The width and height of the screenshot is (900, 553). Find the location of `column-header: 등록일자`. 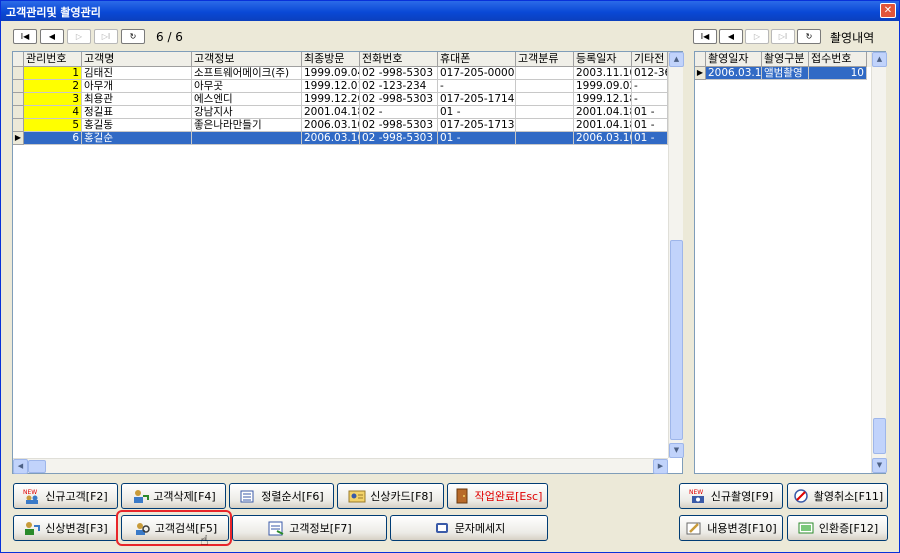

column-header: 등록일자 is located at coordinates (603, 59).